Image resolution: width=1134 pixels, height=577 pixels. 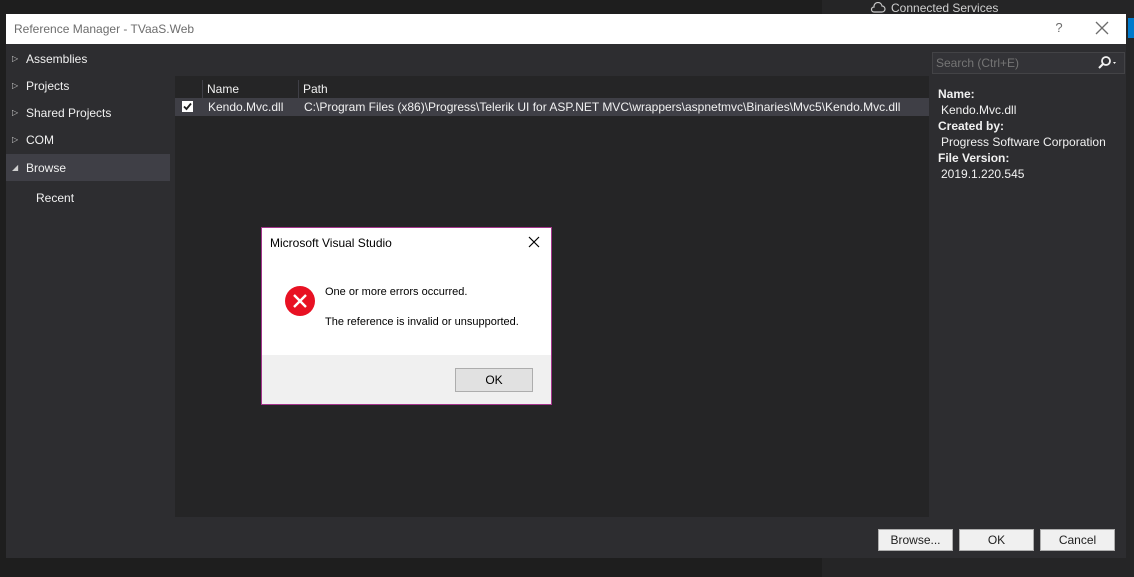 I want to click on search-input, so click(x=1011, y=63).